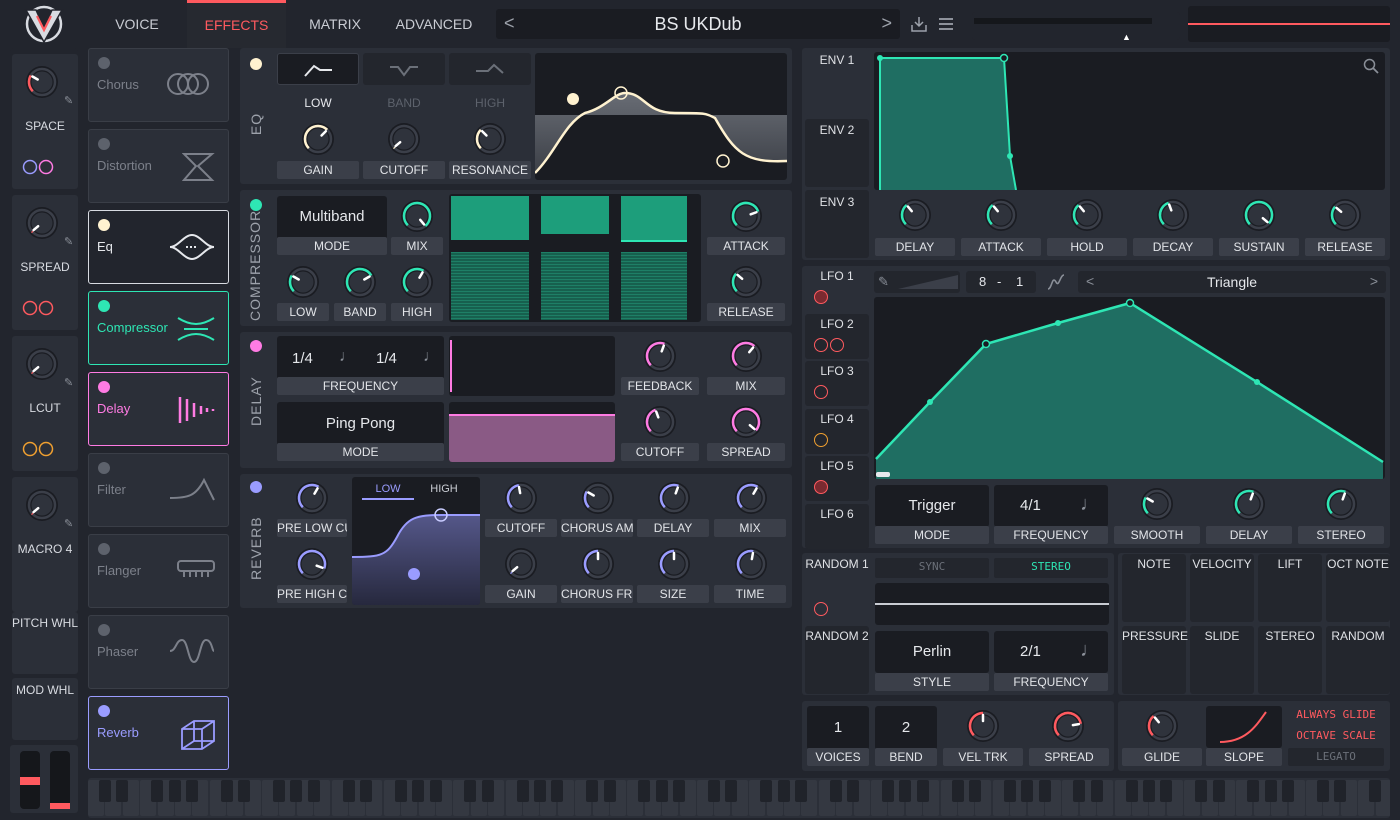 This screenshot has height=820, width=1400. What do you see at coordinates (158, 166) in the screenshot?
I see `fx-distortion: Distortion` at bounding box center [158, 166].